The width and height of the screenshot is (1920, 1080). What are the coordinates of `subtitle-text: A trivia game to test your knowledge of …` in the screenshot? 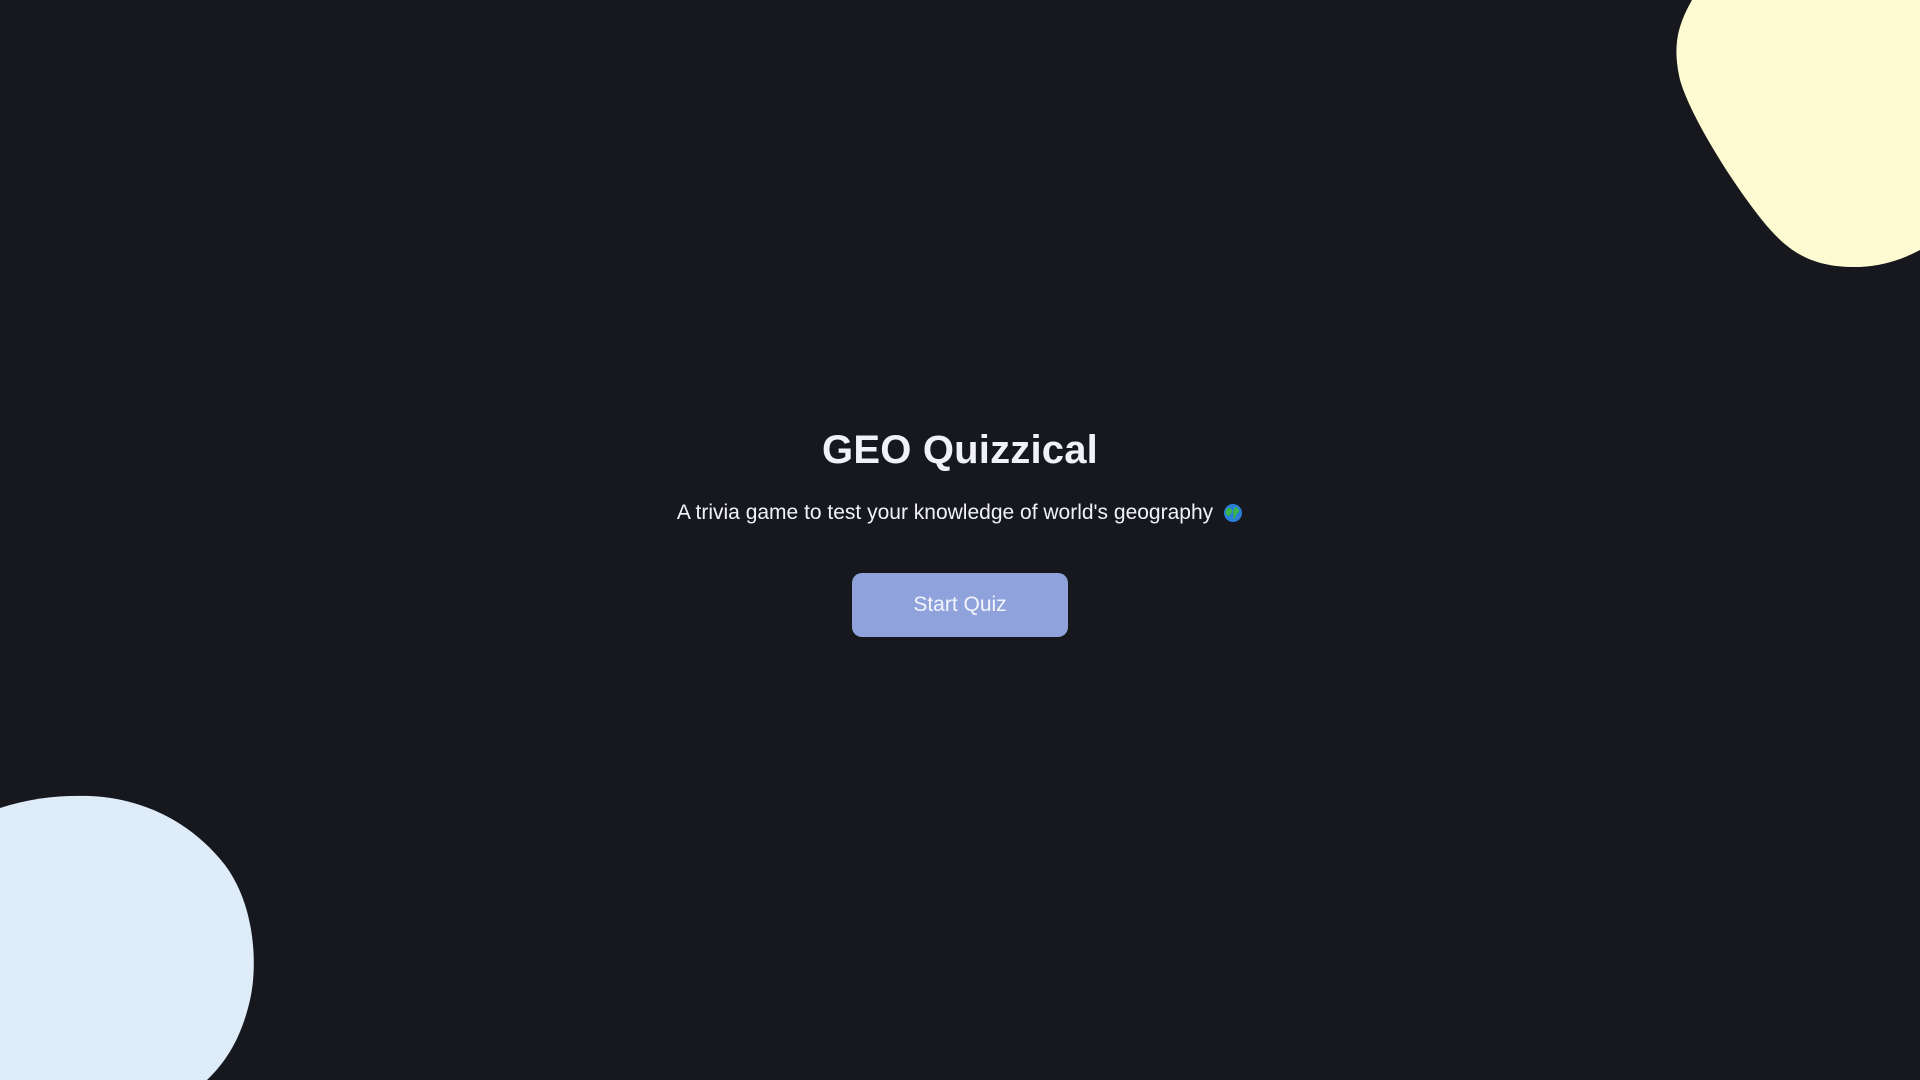 It's located at (945, 512).